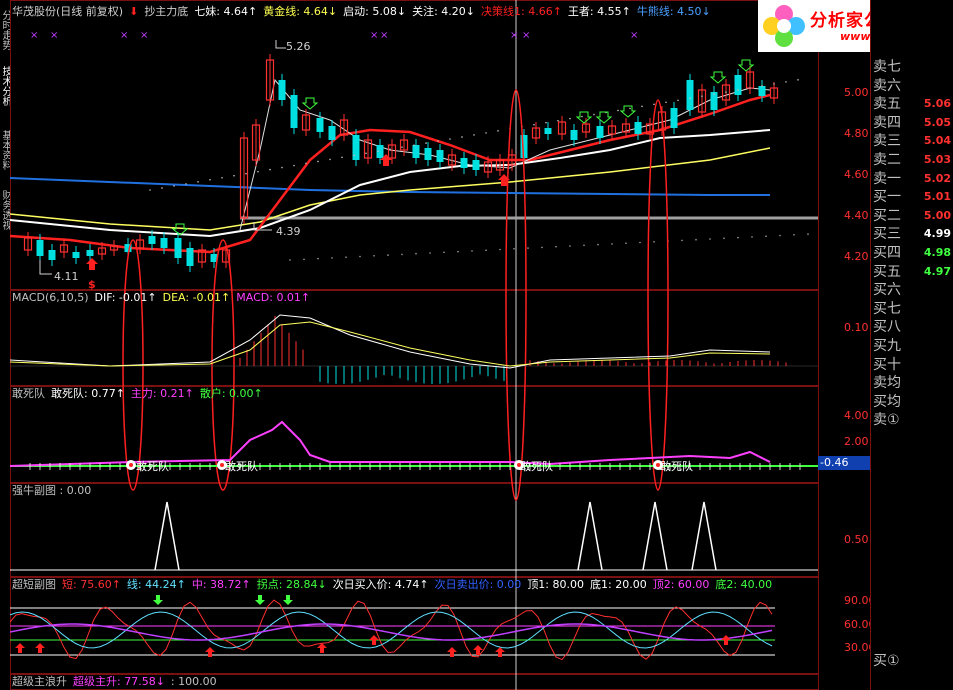  What do you see at coordinates (913, 383) in the screenshot?
I see `orderbook-row: 卖均` at bounding box center [913, 383].